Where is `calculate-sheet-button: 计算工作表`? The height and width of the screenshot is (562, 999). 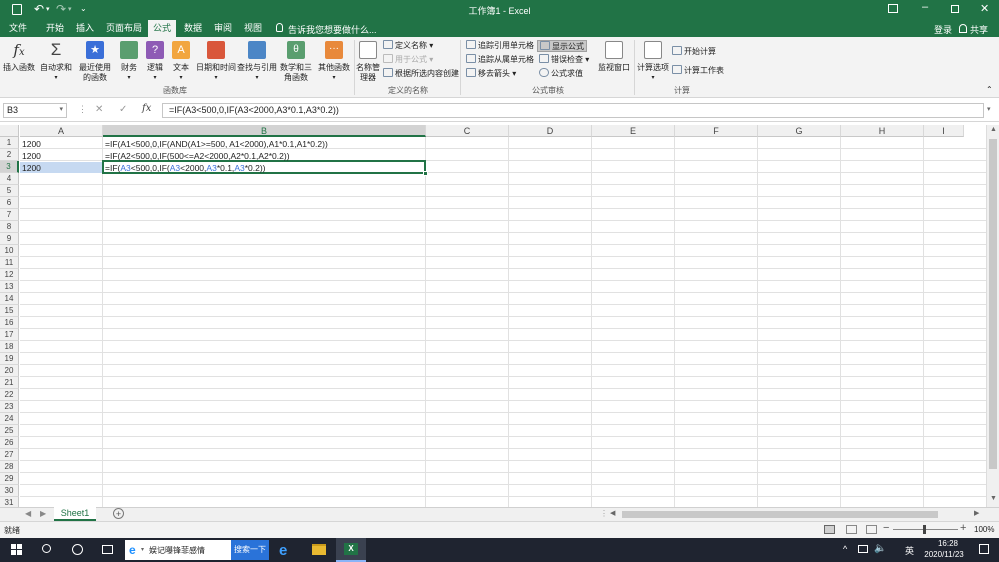
calculate-sheet-button: 计算工作表 is located at coordinates (698, 71).